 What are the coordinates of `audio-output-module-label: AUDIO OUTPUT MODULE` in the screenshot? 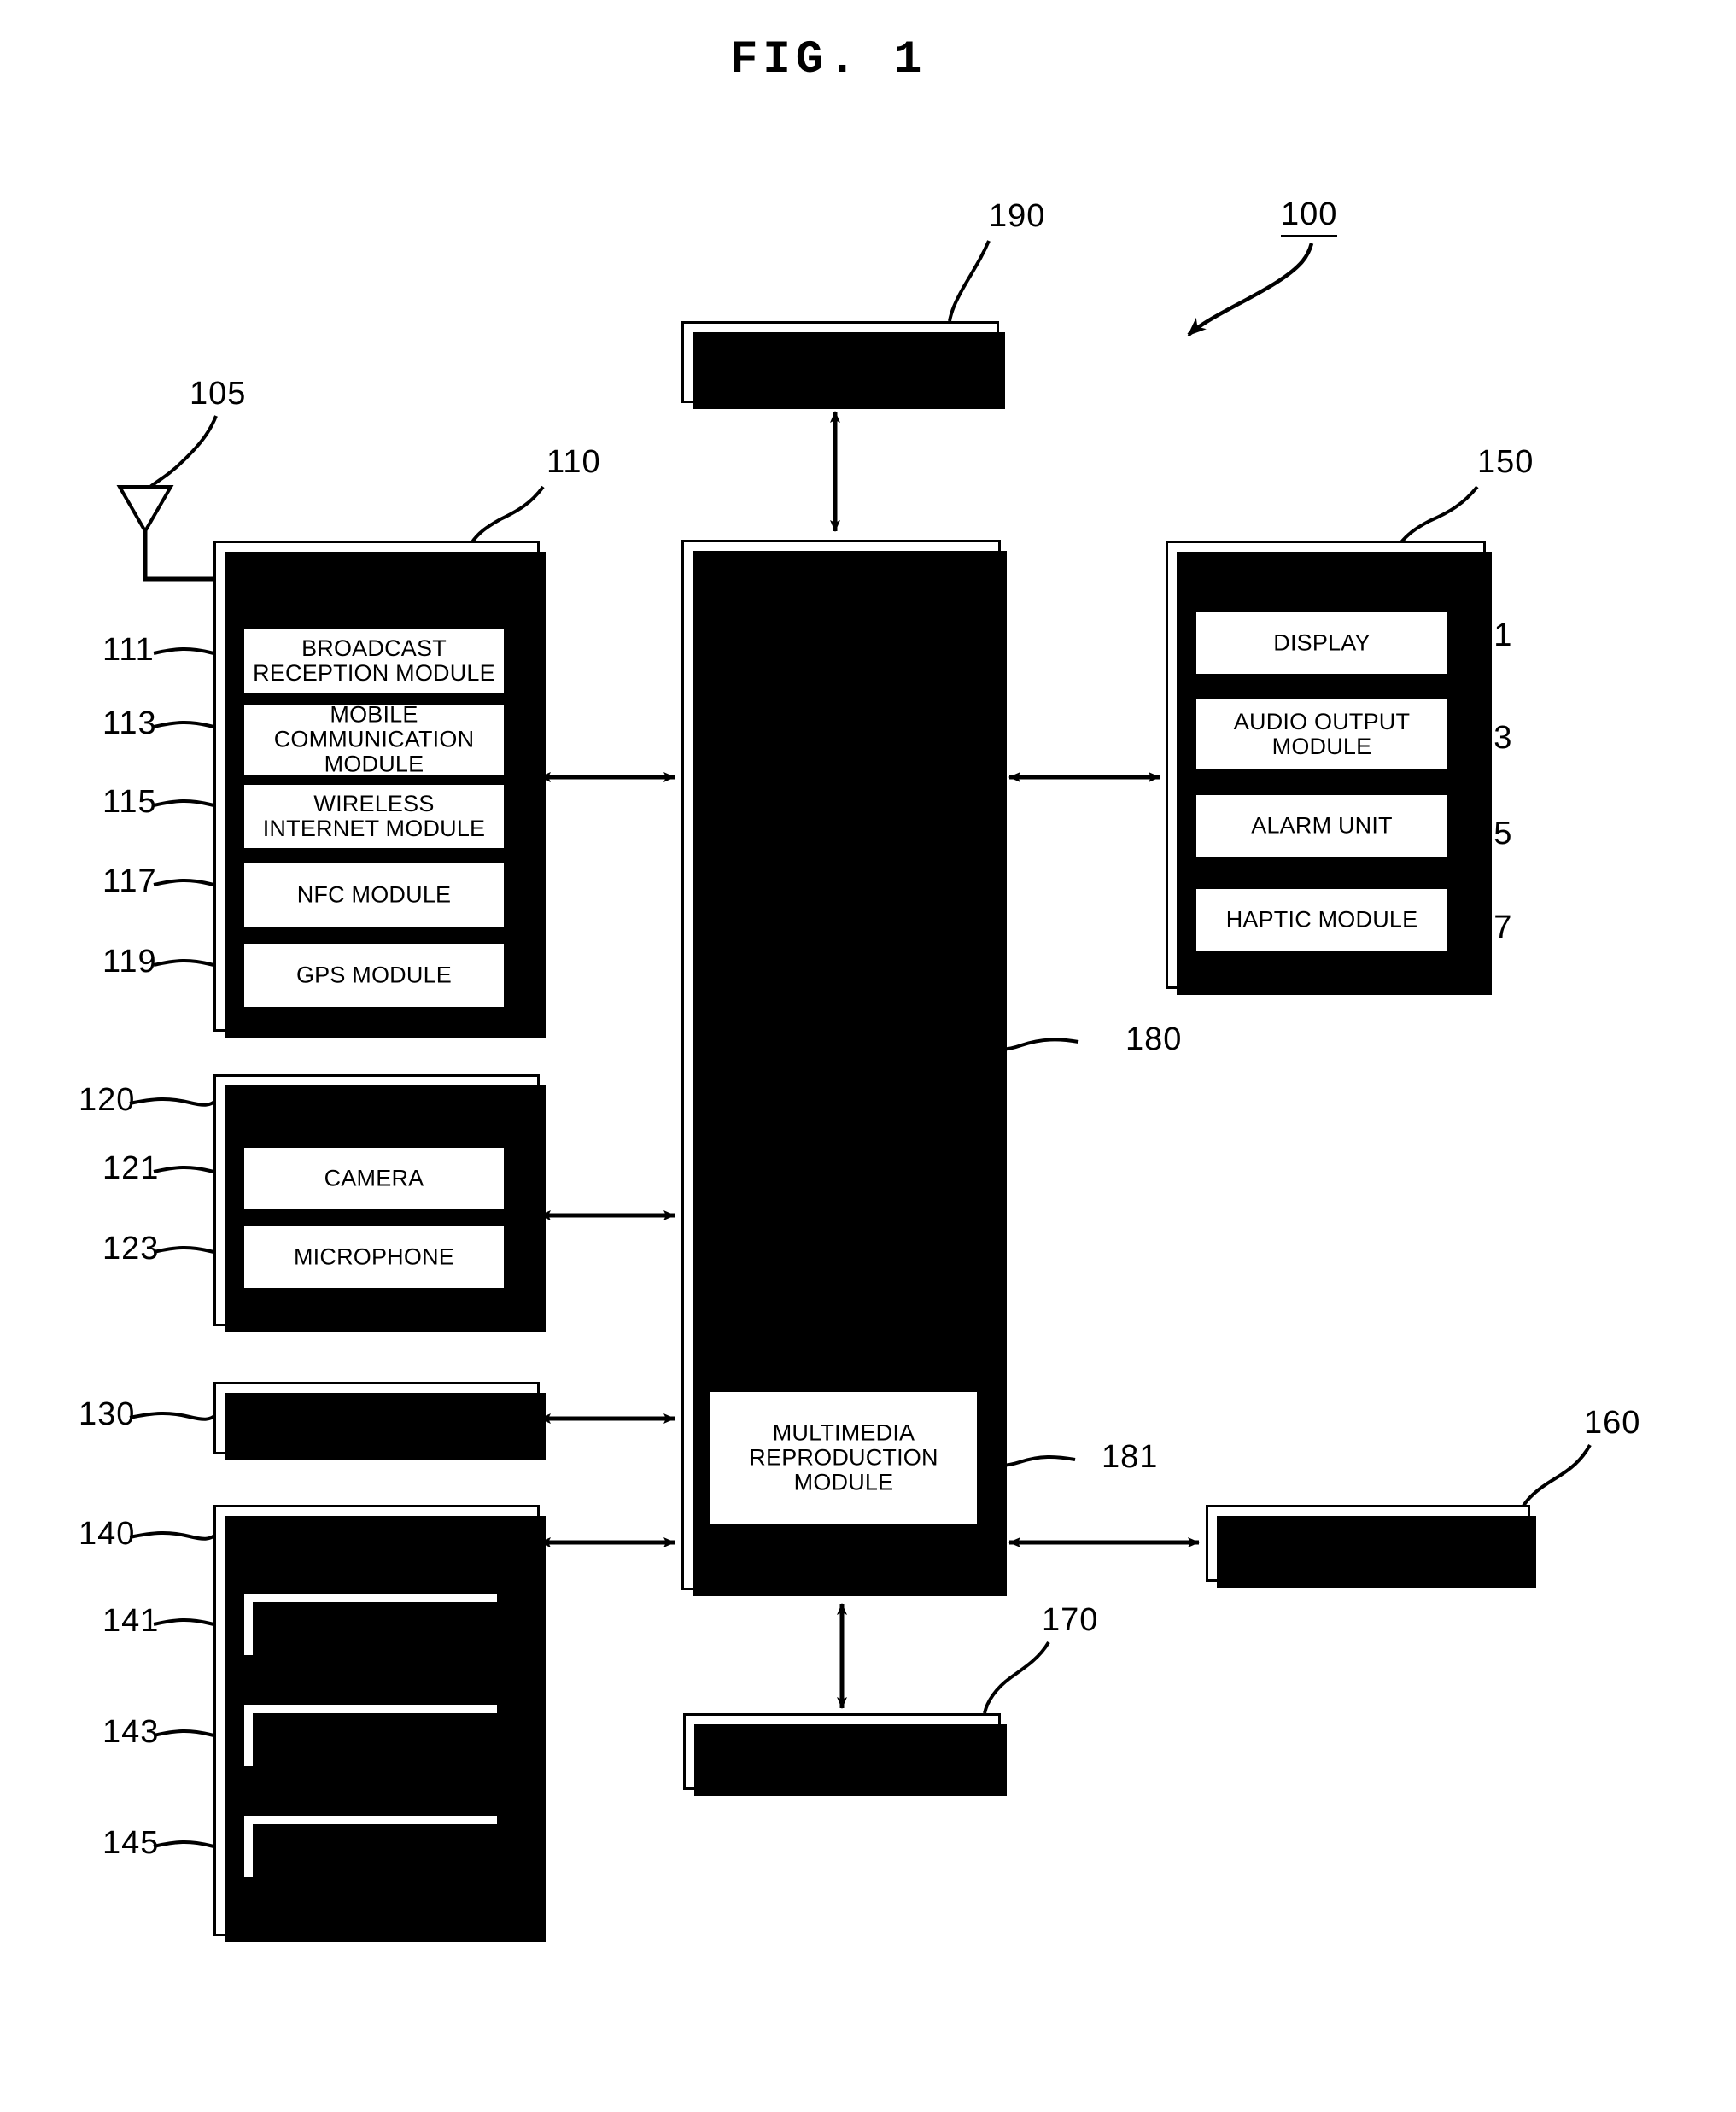 It's located at (1322, 733).